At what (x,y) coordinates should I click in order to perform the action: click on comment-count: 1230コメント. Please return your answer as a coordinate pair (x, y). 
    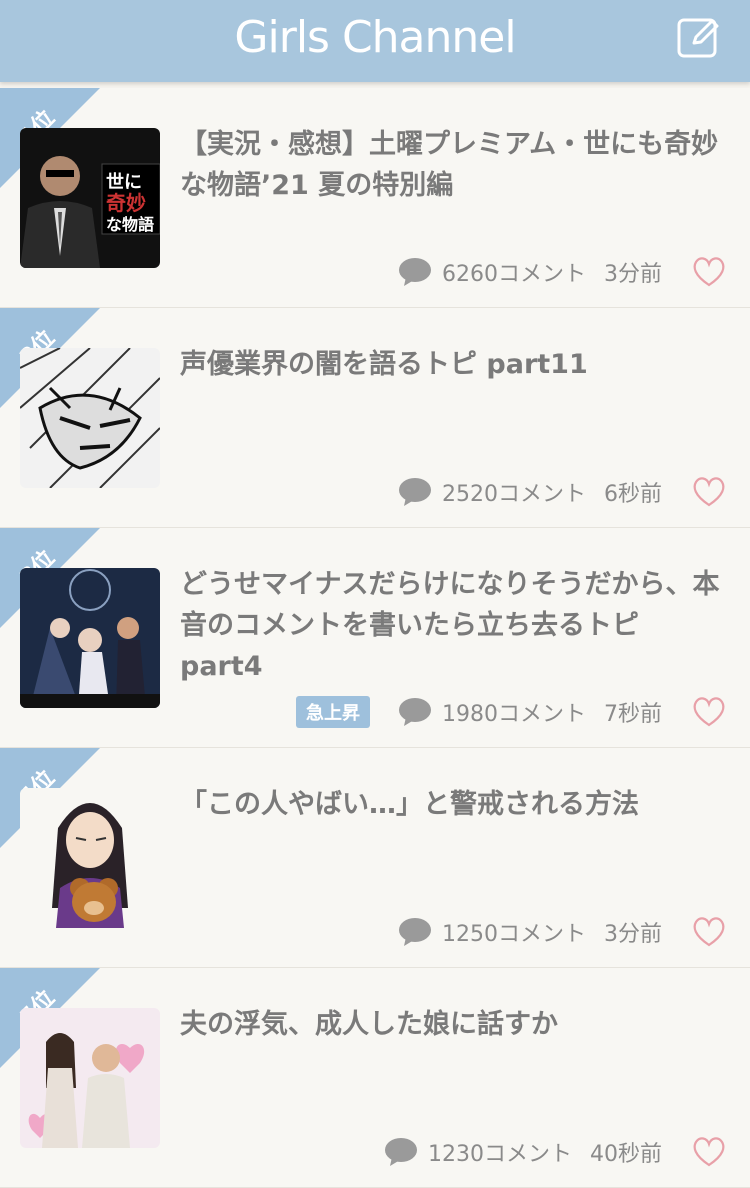
    Looking at the image, I should click on (500, 1154).